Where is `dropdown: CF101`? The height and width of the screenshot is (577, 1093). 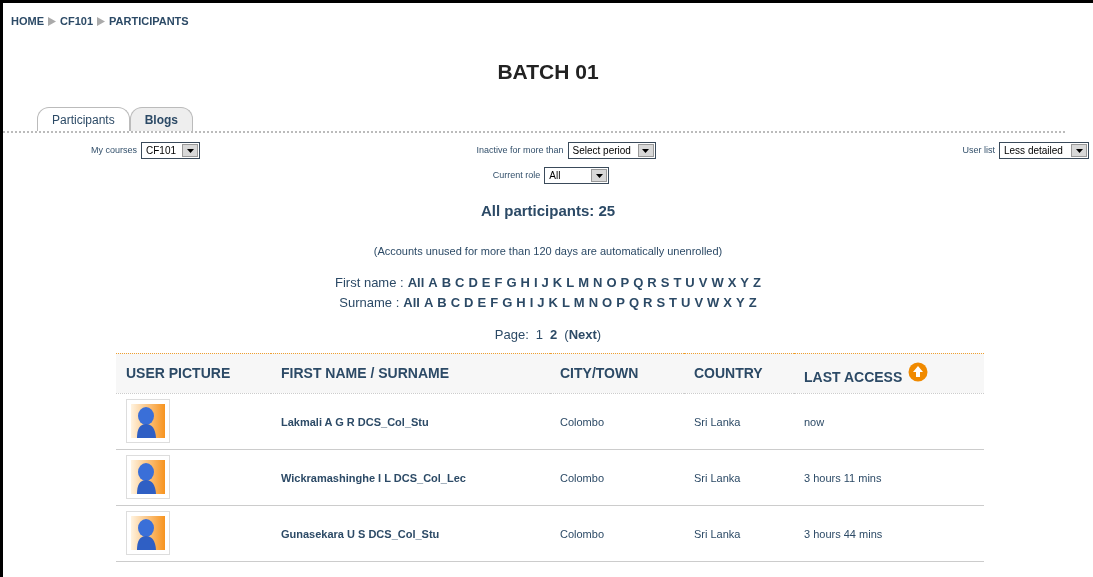 dropdown: CF101 is located at coordinates (170, 150).